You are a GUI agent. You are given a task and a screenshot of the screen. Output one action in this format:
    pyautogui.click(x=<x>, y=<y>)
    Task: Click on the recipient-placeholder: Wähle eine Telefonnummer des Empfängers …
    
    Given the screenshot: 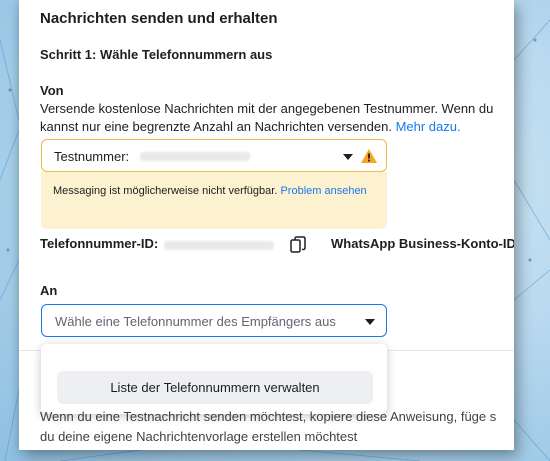 What is the action you would take?
    pyautogui.click(x=195, y=321)
    